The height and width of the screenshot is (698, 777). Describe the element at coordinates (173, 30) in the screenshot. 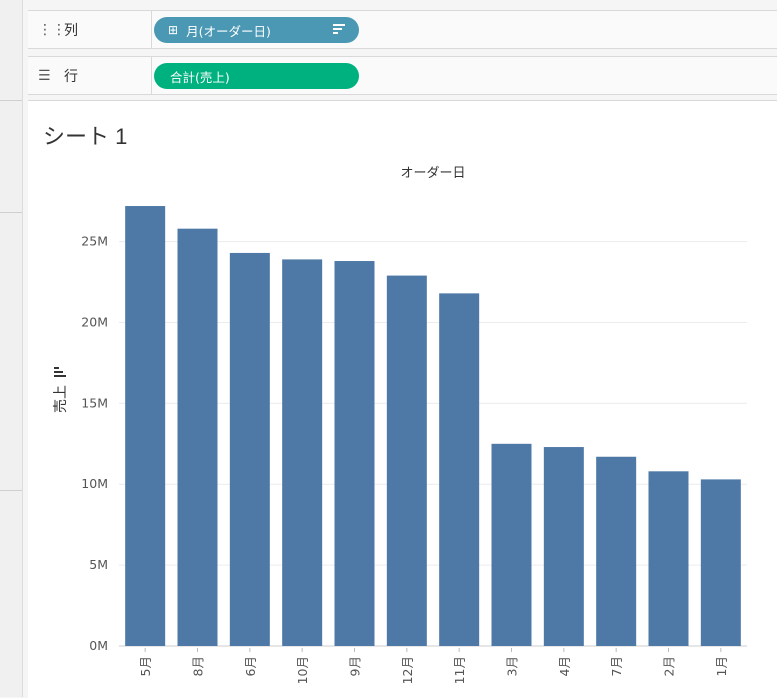

I see `expand-plus-icon: ⊞` at that location.